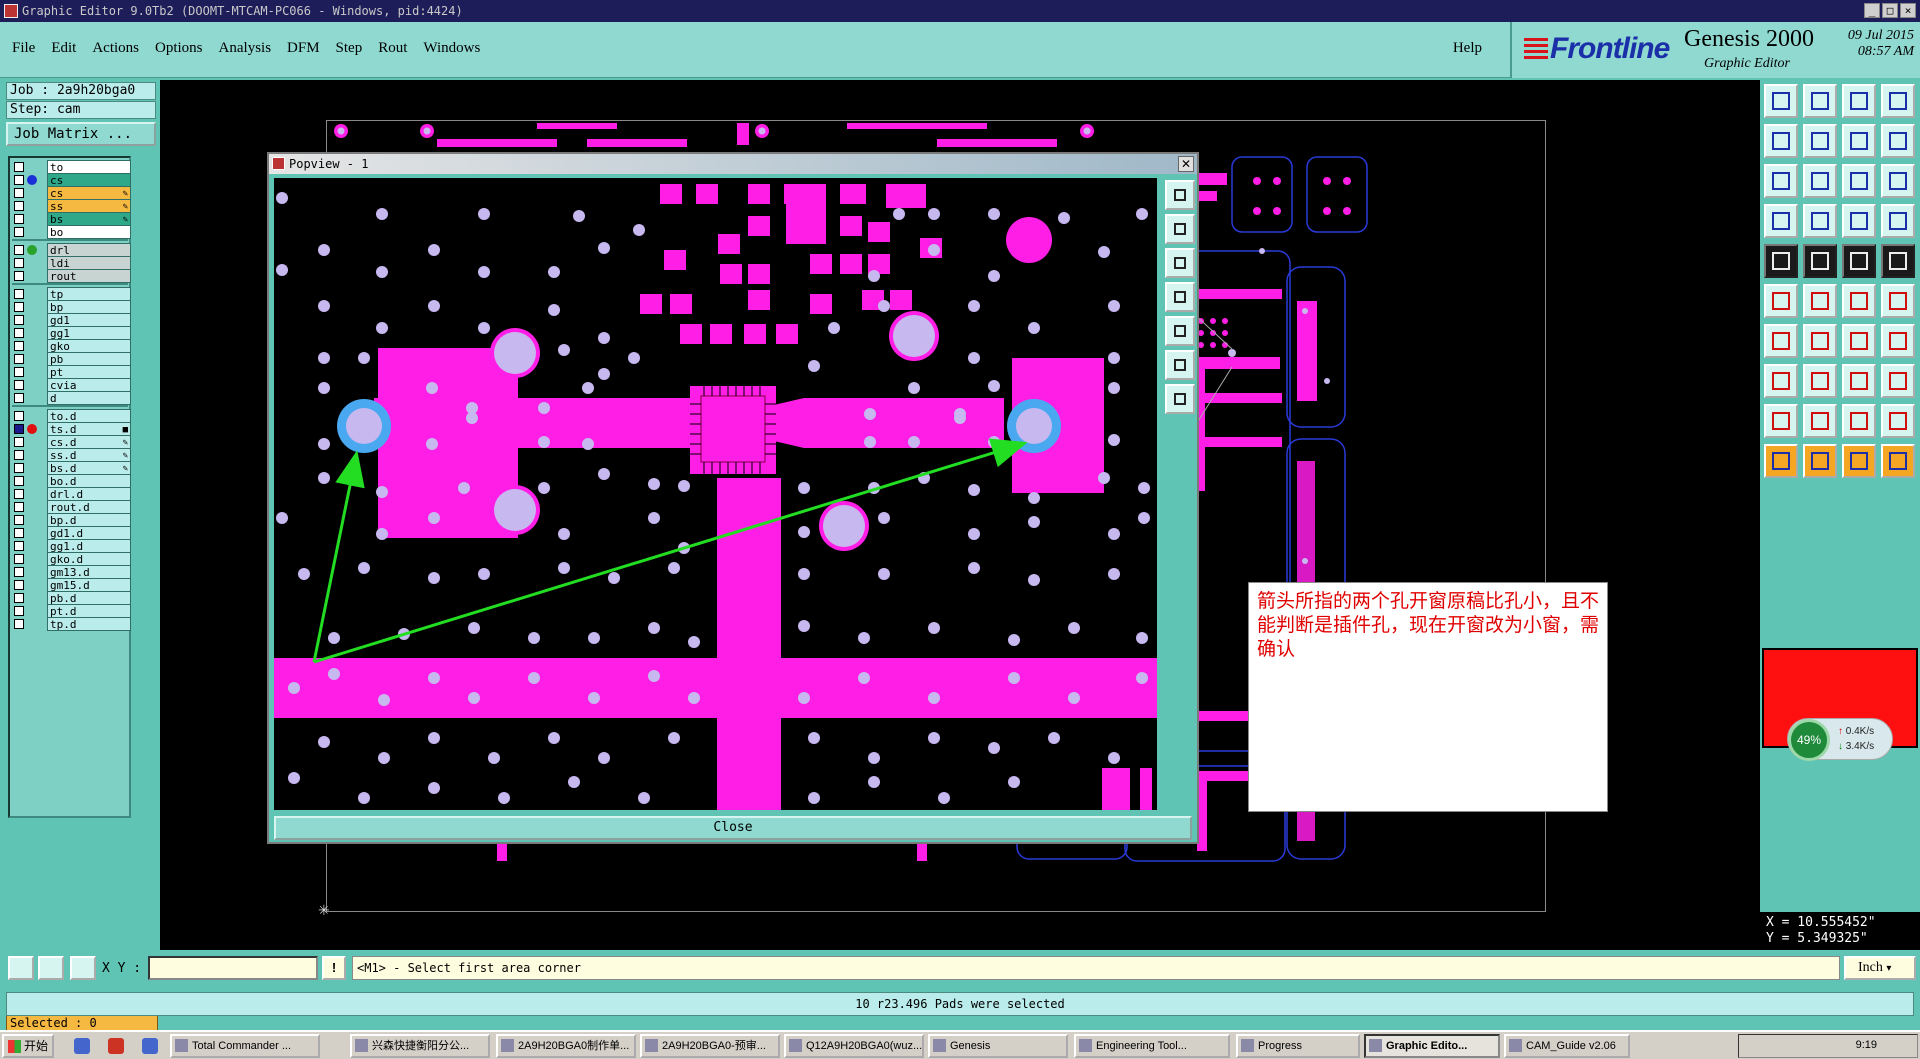 The width and height of the screenshot is (1920, 1059). I want to click on layer-row: rout, so click(71, 276).